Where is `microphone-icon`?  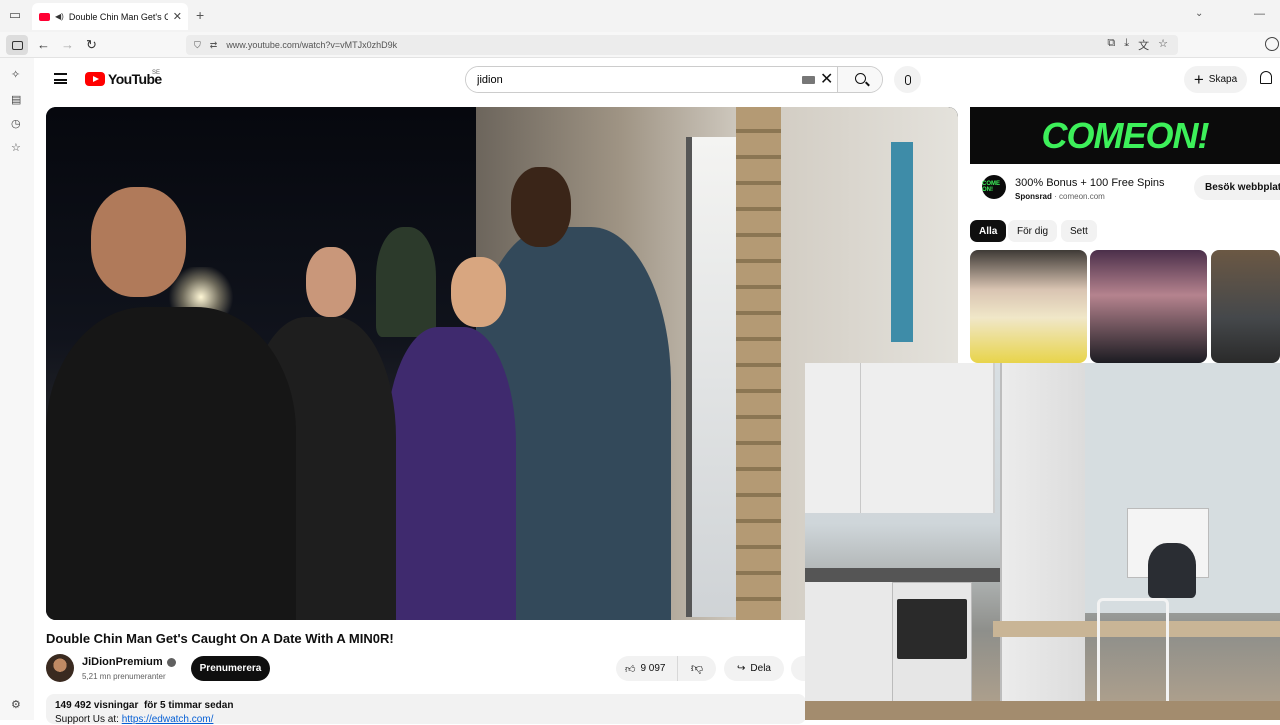
microphone-icon is located at coordinates (907, 79).